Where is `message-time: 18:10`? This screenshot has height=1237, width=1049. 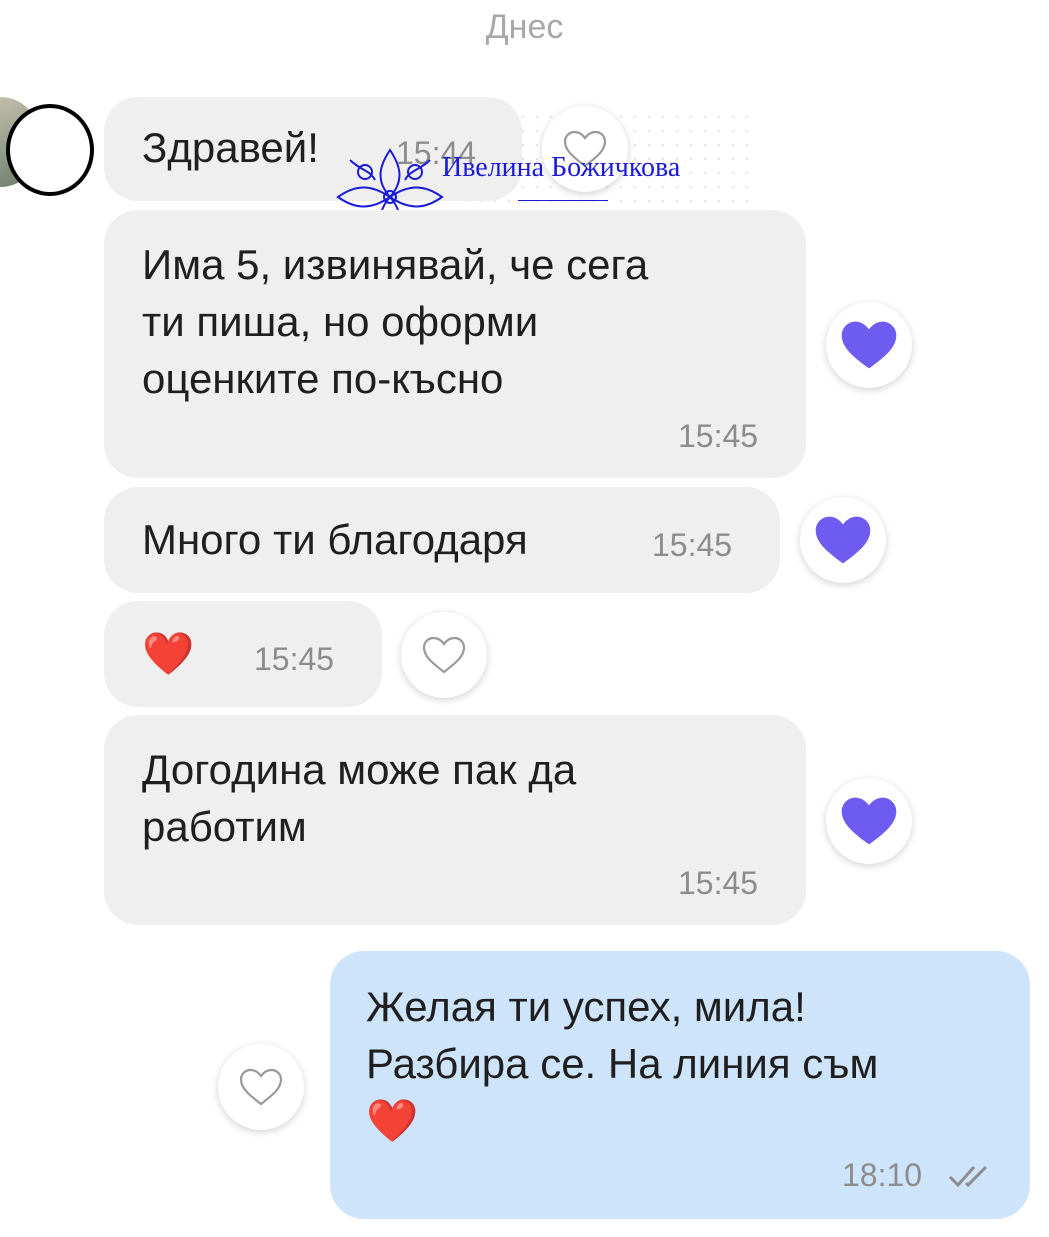
message-time: 18:10 is located at coordinates (882, 1175).